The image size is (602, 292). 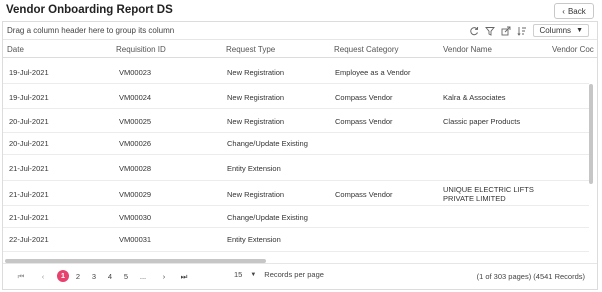 I want to click on cell-date: 22-Jul-2021, so click(x=29, y=239).